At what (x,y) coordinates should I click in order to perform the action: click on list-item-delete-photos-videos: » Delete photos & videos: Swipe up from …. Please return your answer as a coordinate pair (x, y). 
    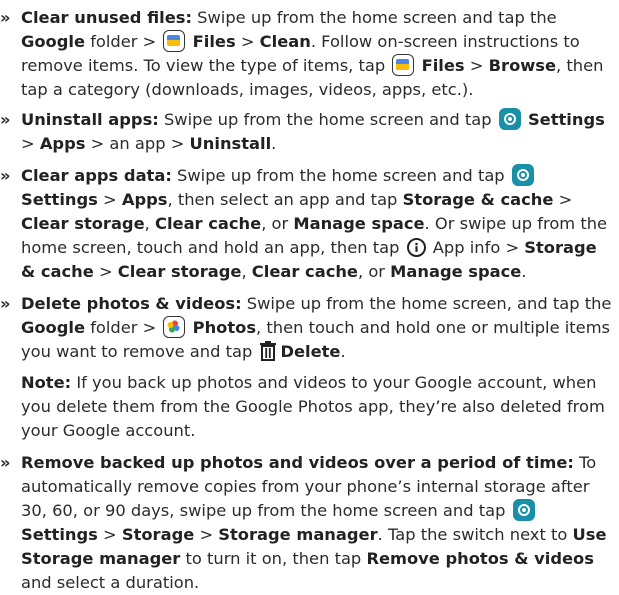
    Looking at the image, I should click on (309, 328).